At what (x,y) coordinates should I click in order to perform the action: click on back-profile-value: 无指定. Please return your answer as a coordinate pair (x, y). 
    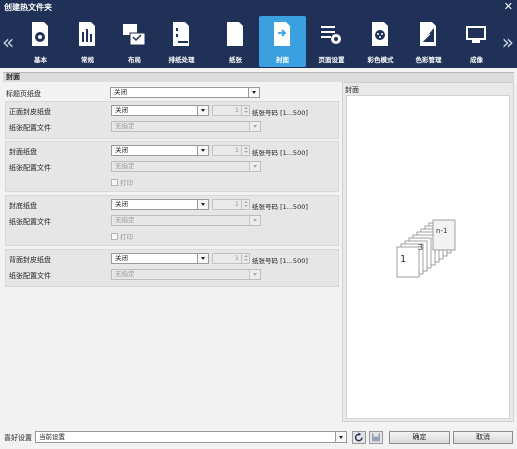
    Looking at the image, I should click on (125, 220).